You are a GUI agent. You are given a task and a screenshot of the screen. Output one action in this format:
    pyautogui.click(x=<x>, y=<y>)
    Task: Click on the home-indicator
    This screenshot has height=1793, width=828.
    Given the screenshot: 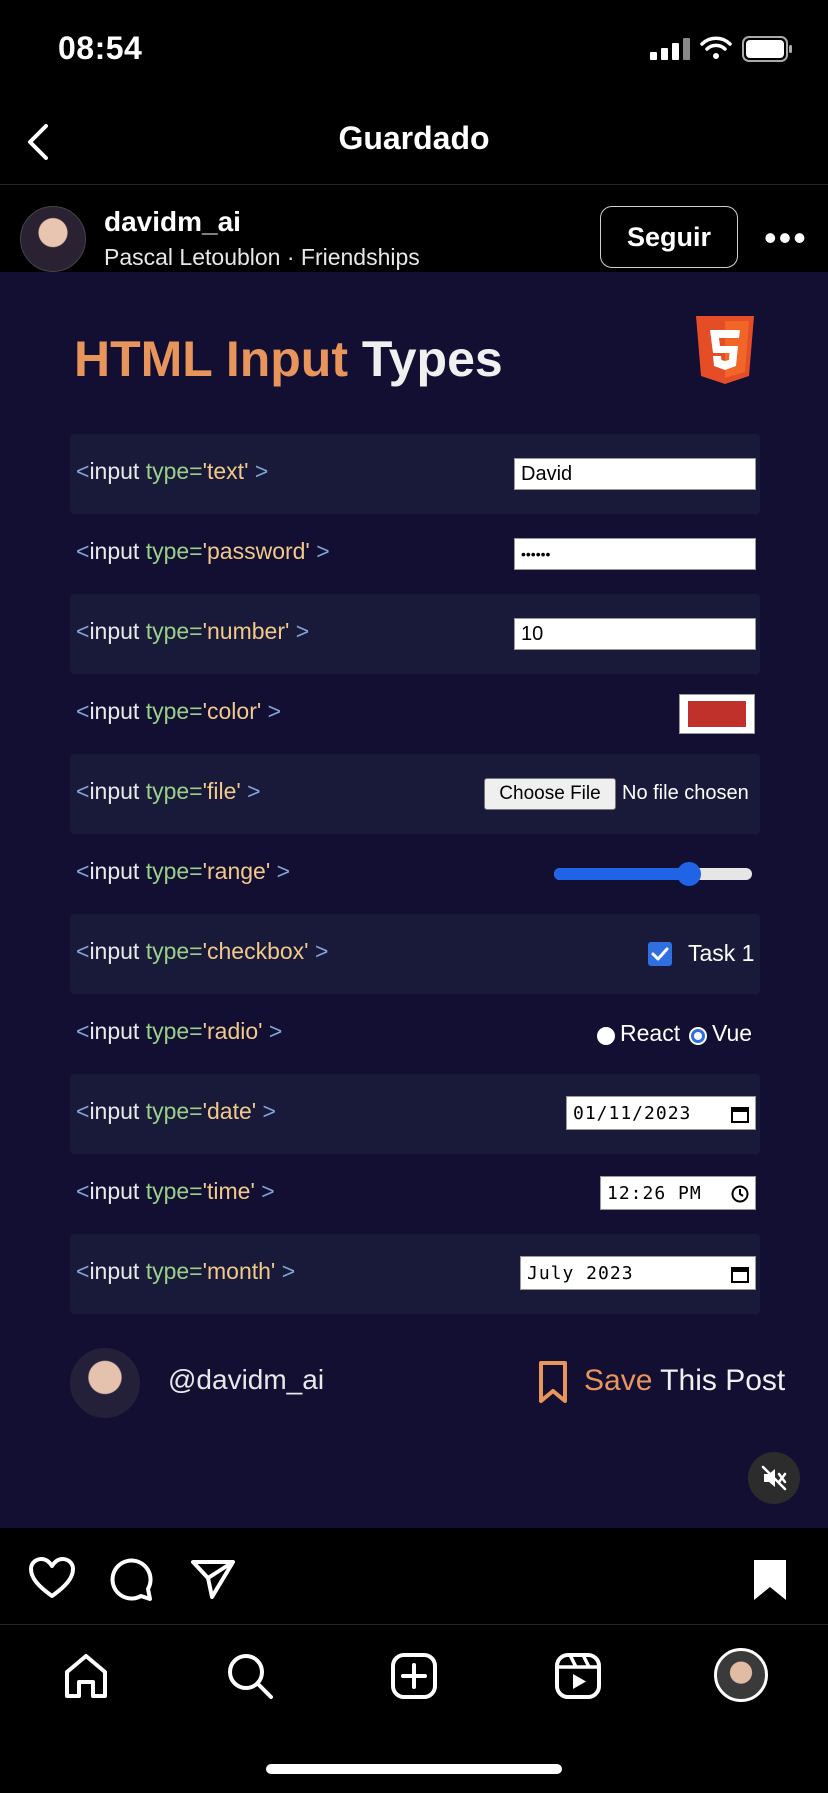 What is the action you would take?
    pyautogui.click(x=414, y=1769)
    